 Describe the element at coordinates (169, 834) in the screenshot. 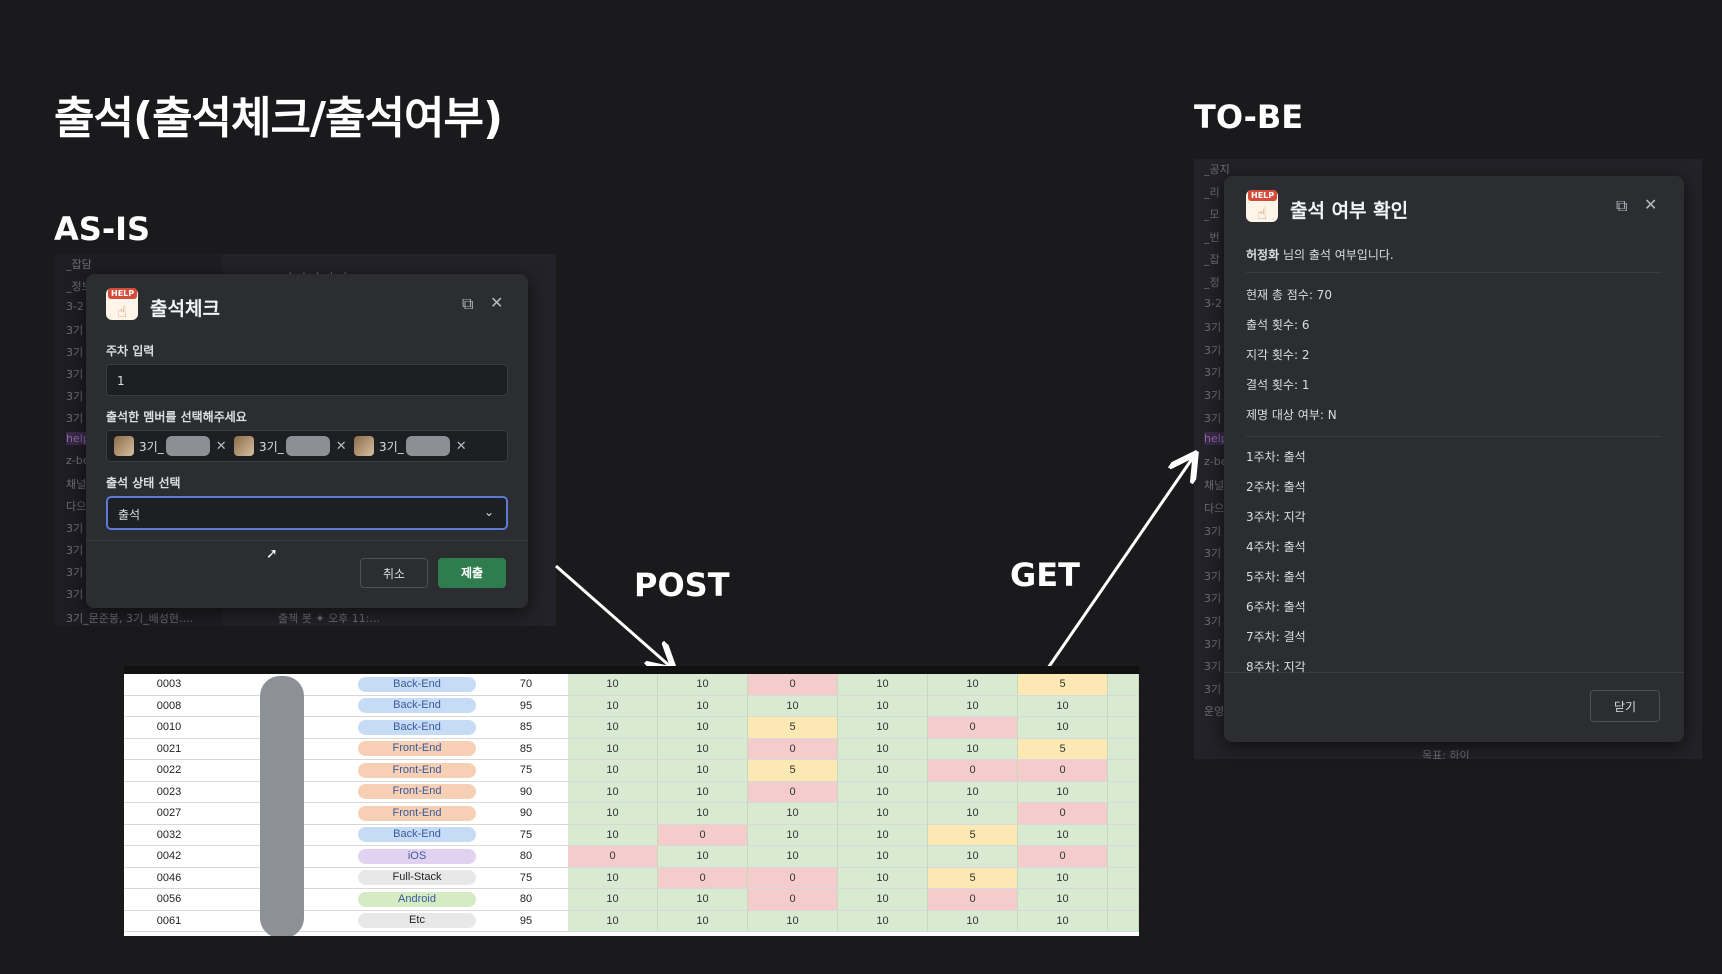

I see `member-id: 0032` at that location.